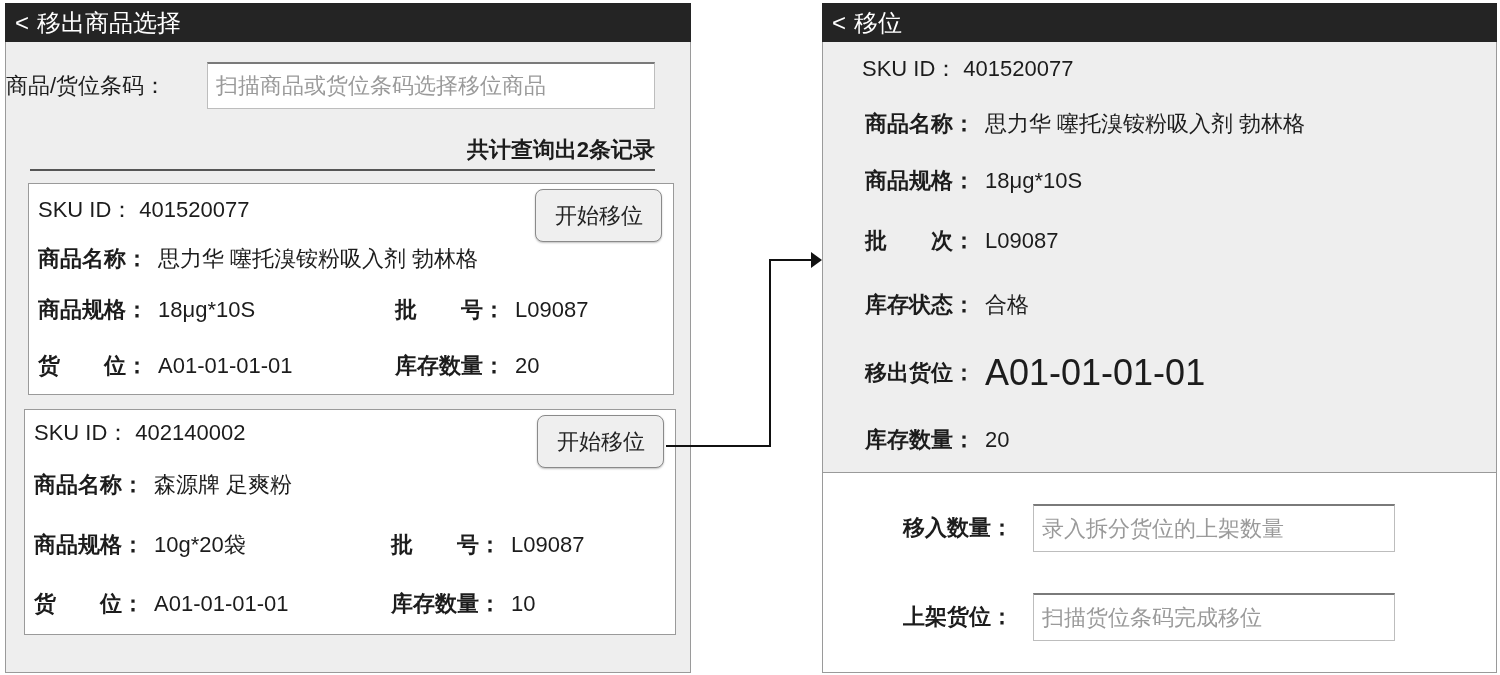 The image size is (1500, 675). What do you see at coordinates (560, 150) in the screenshot?
I see `result-count: 共计查询出2条记录` at bounding box center [560, 150].